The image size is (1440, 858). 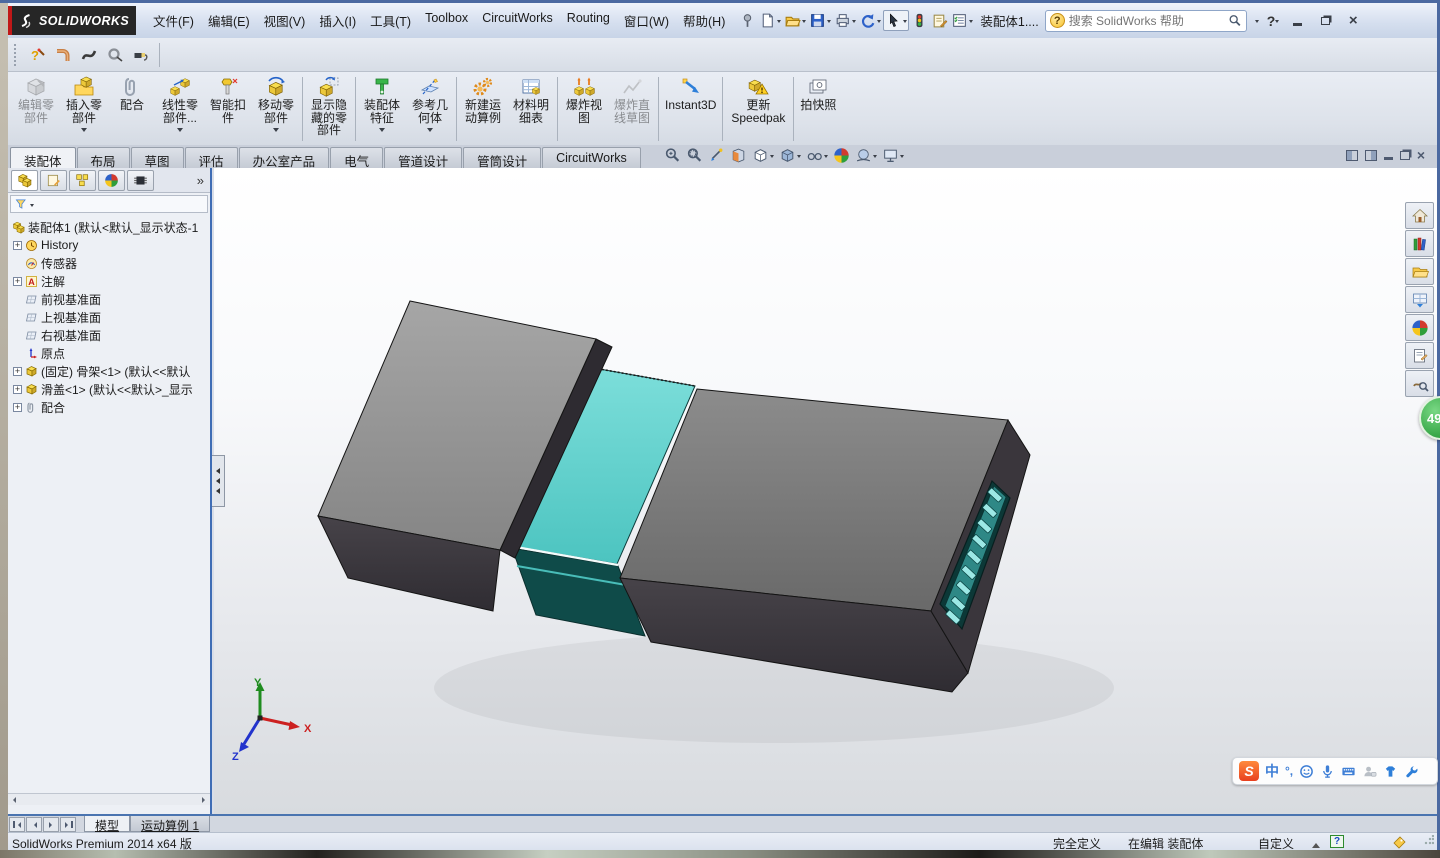 I want to click on last-study-button, so click(x=68, y=824).